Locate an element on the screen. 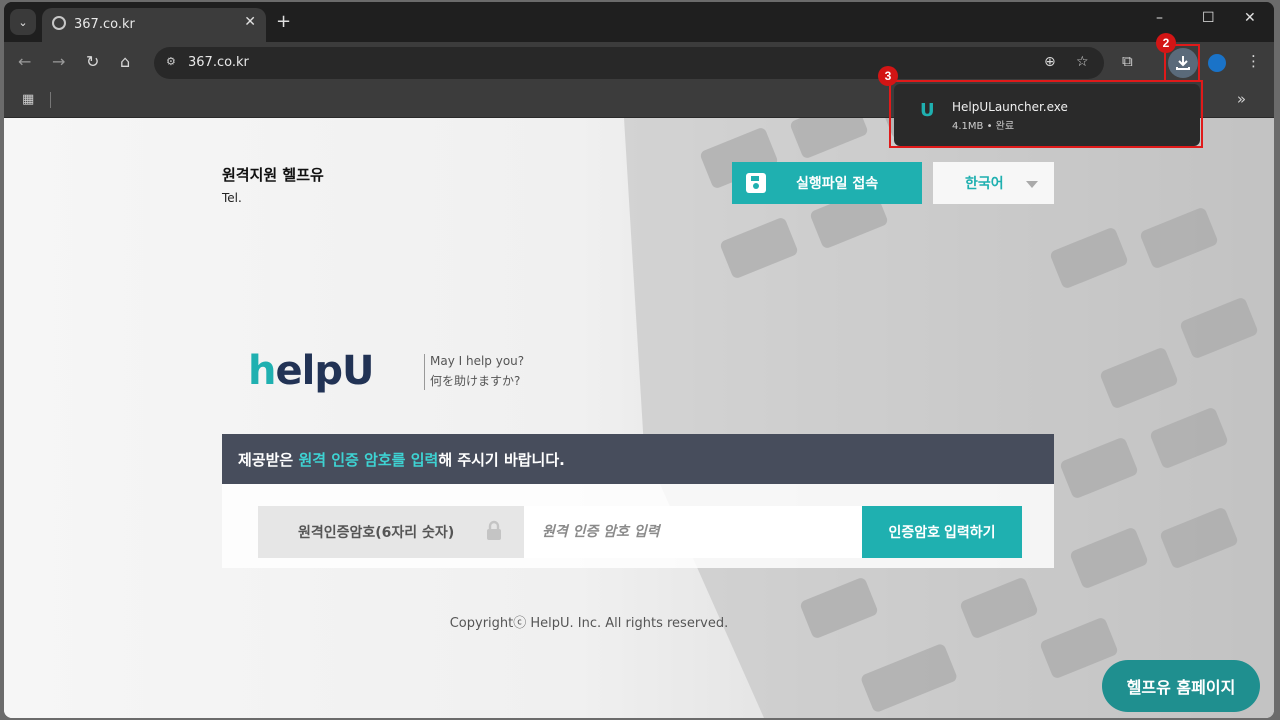 The width and height of the screenshot is (1280, 720). annotation-marker-2: 2 is located at coordinates (1166, 43).